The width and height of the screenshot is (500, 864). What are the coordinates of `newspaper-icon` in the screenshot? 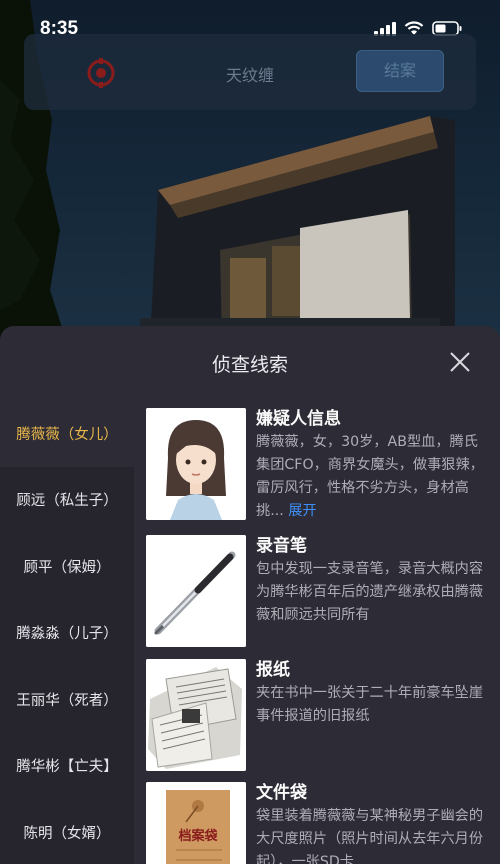 It's located at (196, 715).